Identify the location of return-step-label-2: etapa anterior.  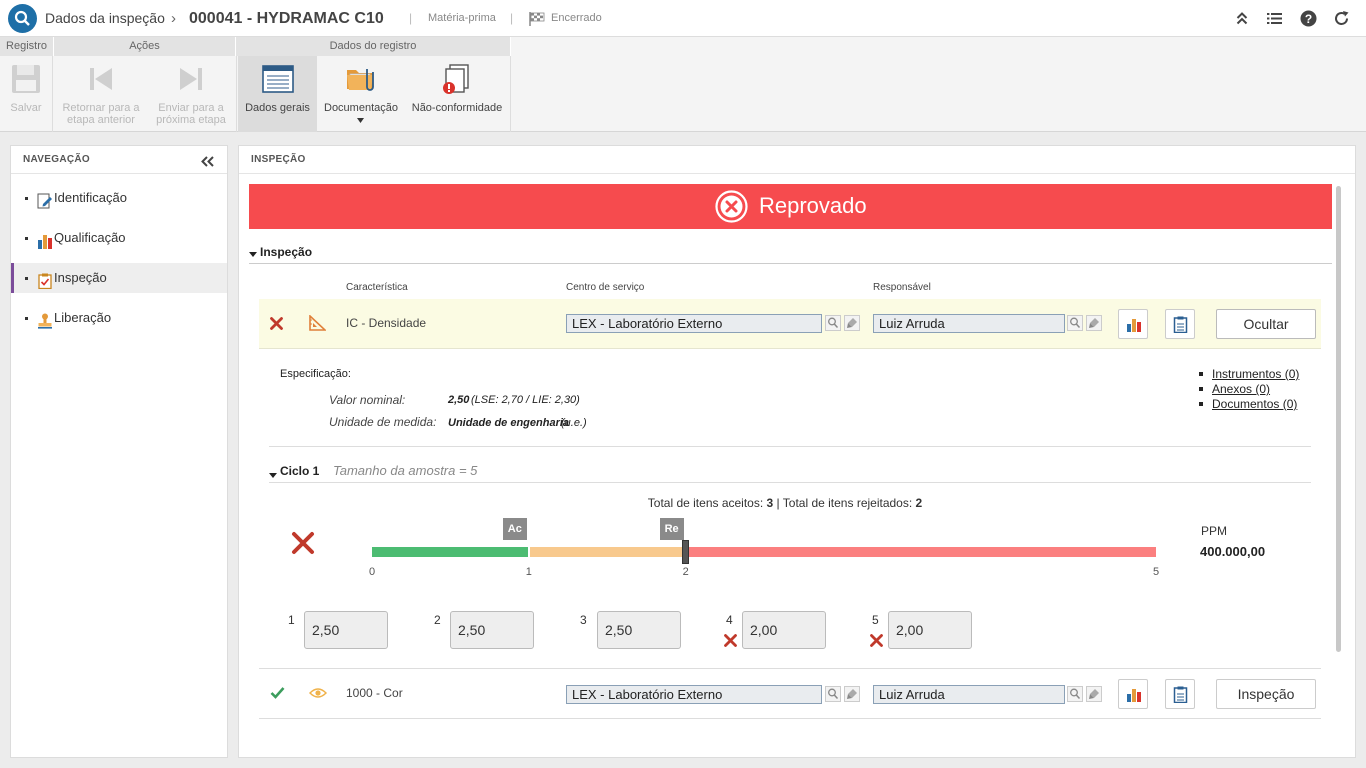
(101, 120).